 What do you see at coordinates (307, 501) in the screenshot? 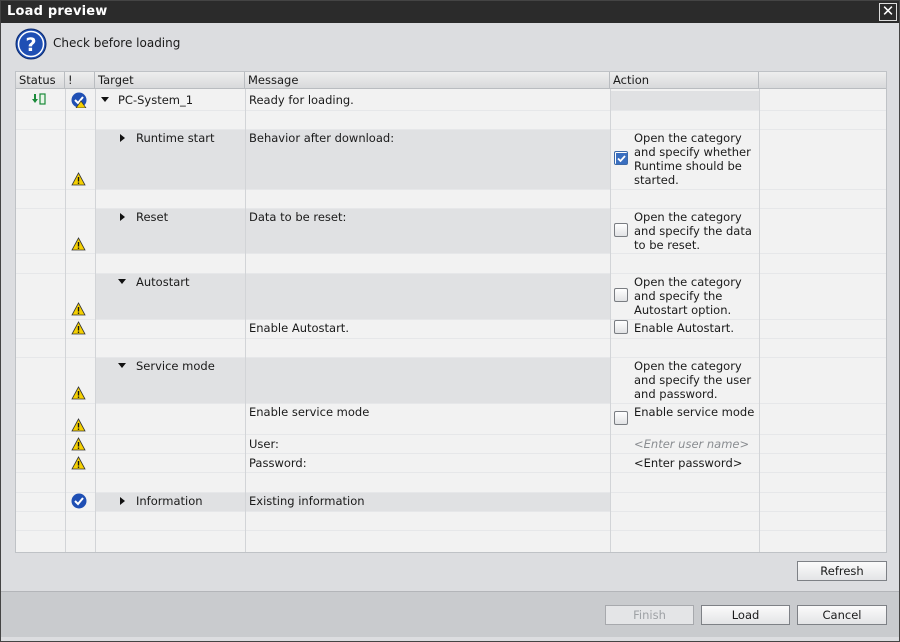
I see `message-information: Existing information` at bounding box center [307, 501].